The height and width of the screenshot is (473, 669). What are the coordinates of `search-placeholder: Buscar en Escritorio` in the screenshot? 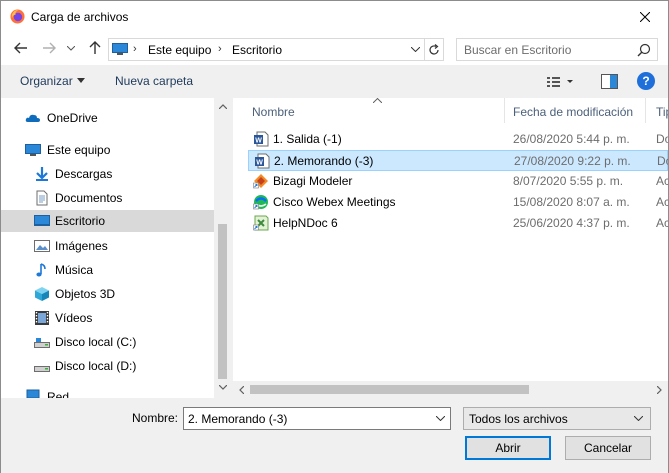 It's located at (518, 50).